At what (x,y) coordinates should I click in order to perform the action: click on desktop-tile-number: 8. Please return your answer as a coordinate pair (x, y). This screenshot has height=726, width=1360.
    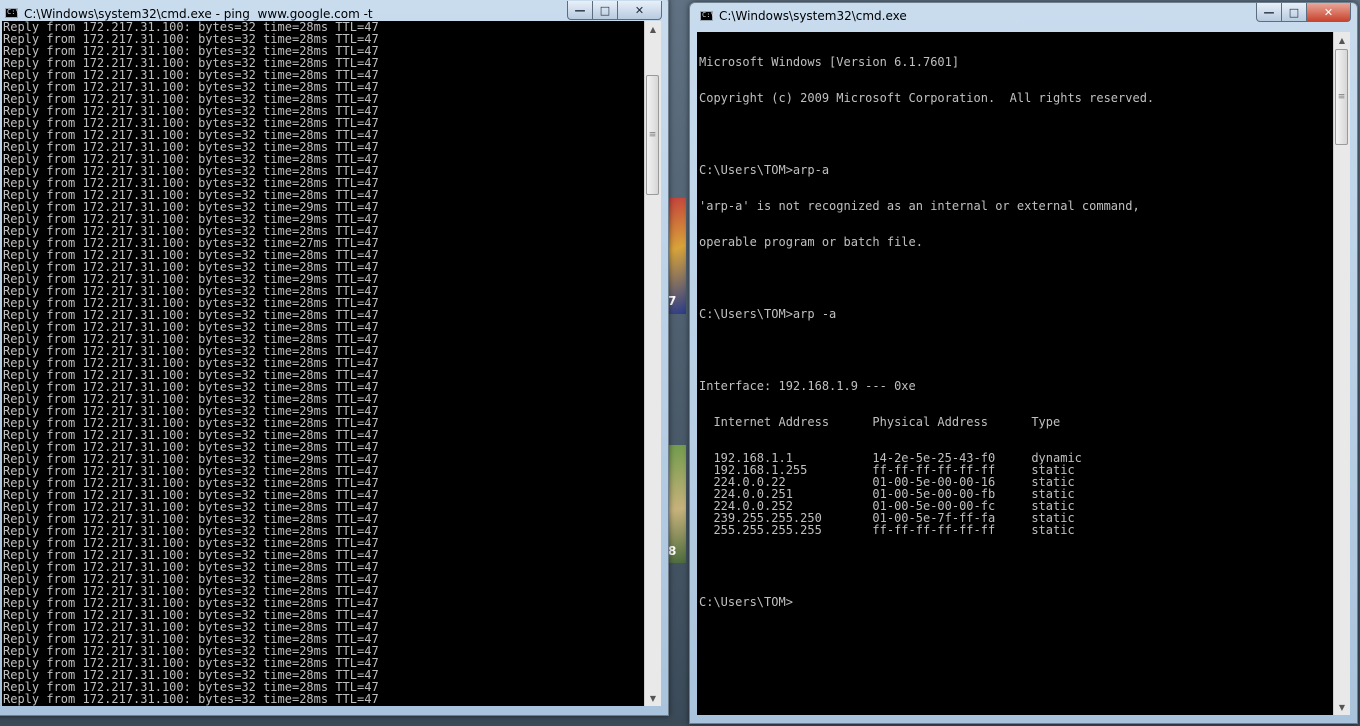
    Looking at the image, I should click on (672, 551).